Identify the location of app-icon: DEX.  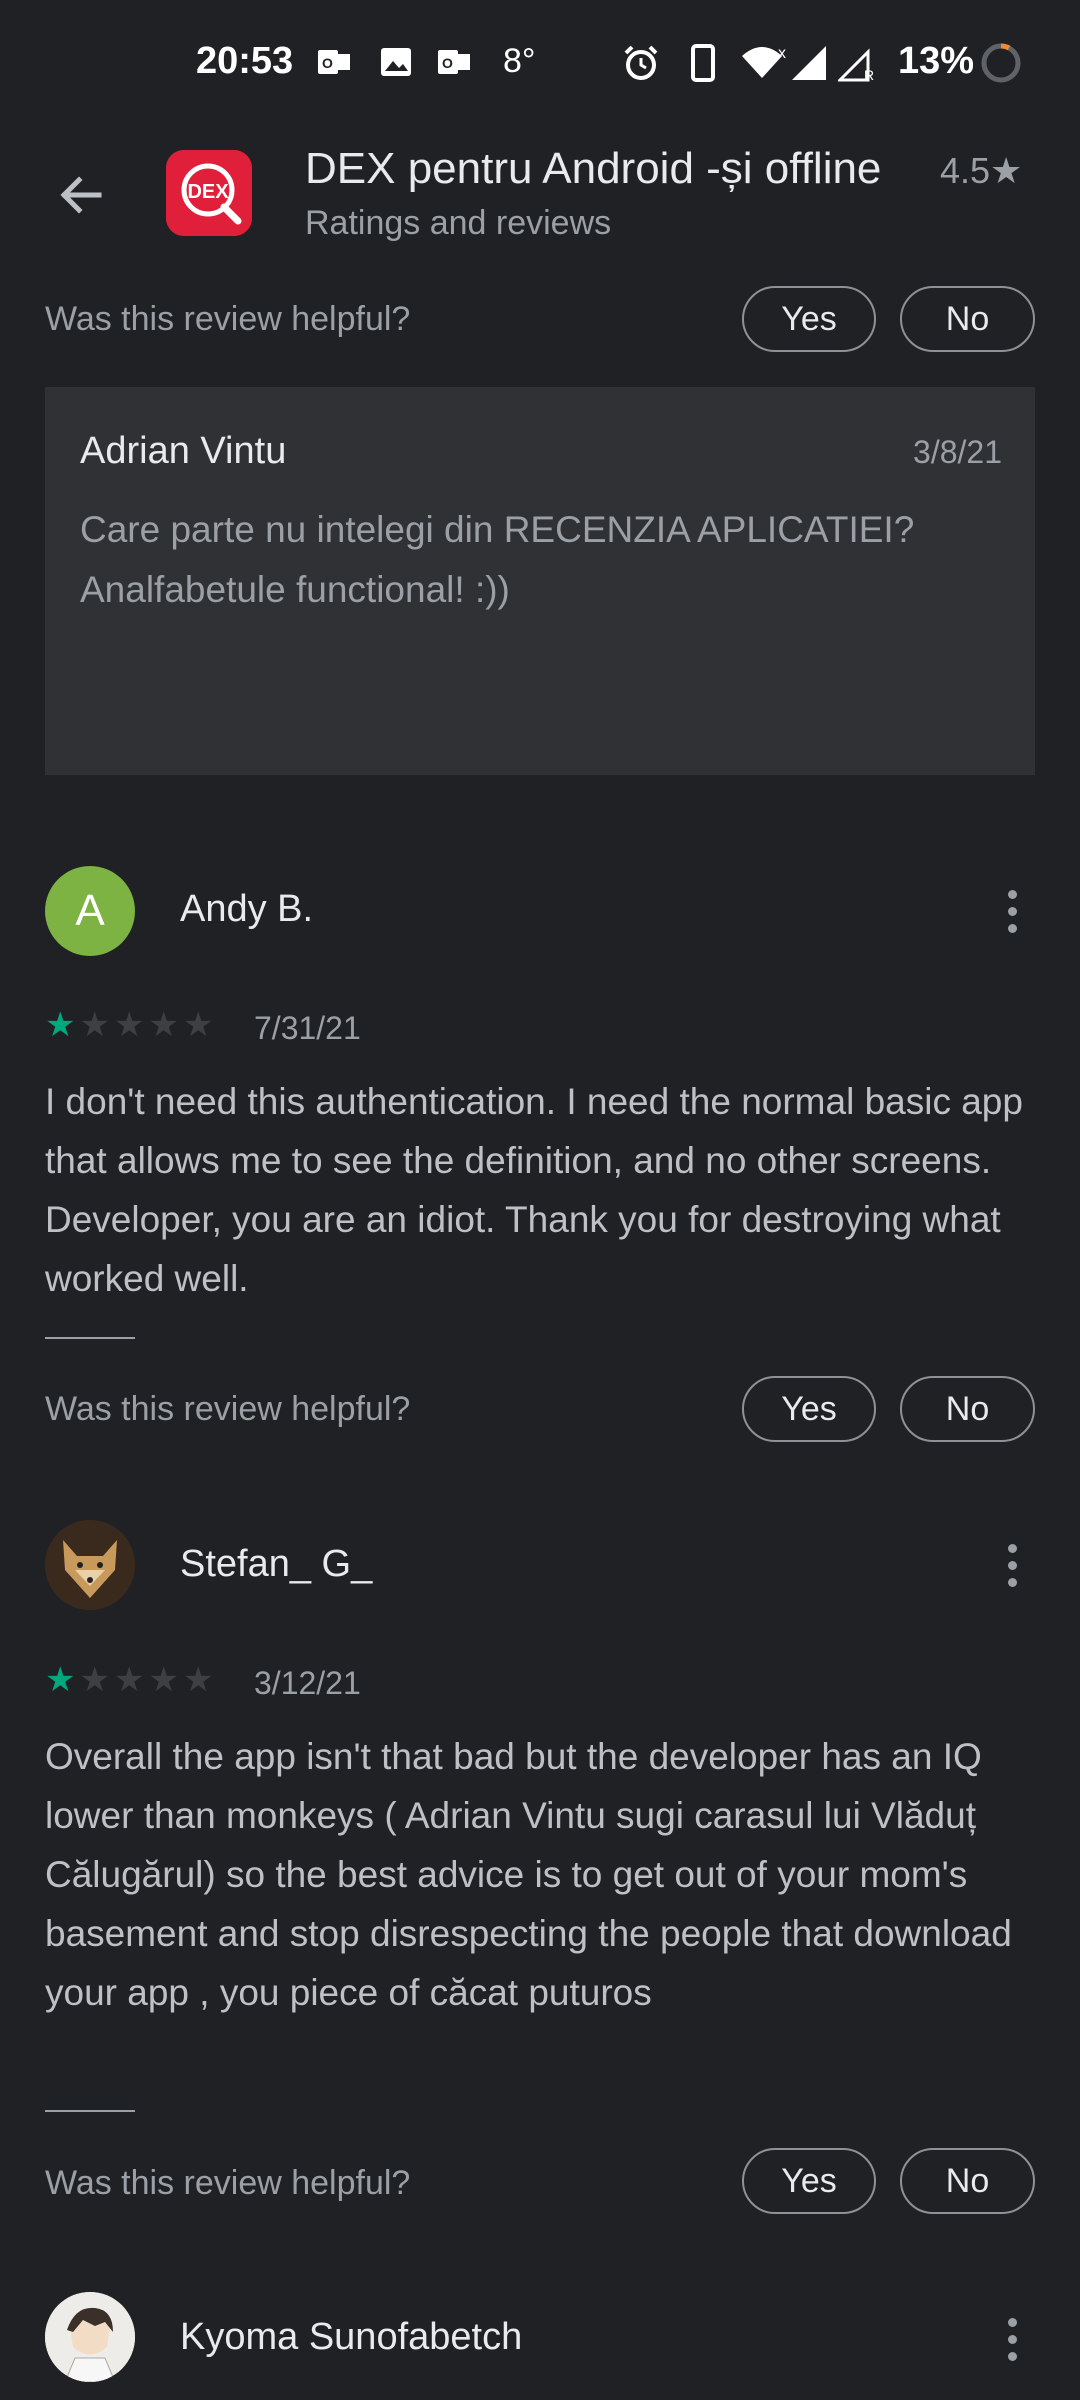
(209, 193).